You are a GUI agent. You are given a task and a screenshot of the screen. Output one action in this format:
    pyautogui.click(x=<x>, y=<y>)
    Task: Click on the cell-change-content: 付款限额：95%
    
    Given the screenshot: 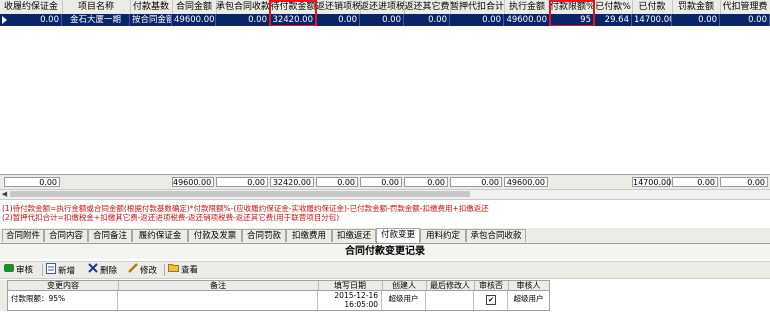 What is the action you would take?
    pyautogui.click(x=63, y=300)
    